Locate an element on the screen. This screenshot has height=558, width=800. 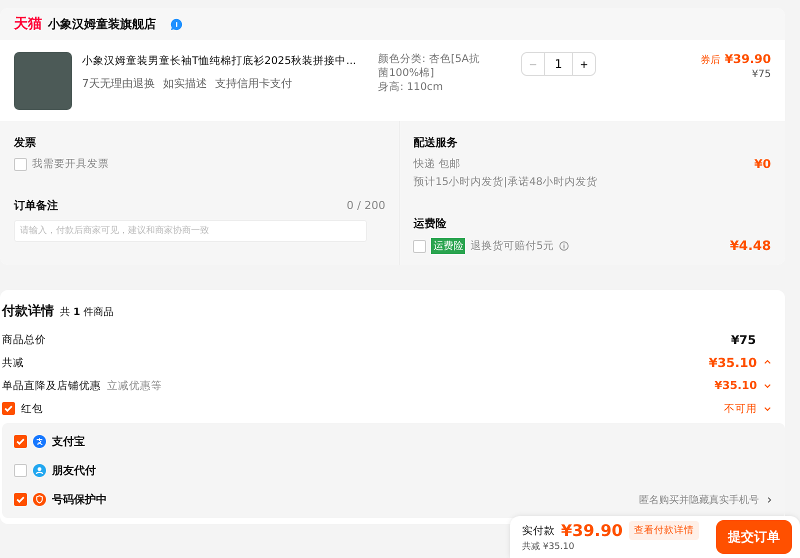
chat-bubble-icon is located at coordinates (176, 24).